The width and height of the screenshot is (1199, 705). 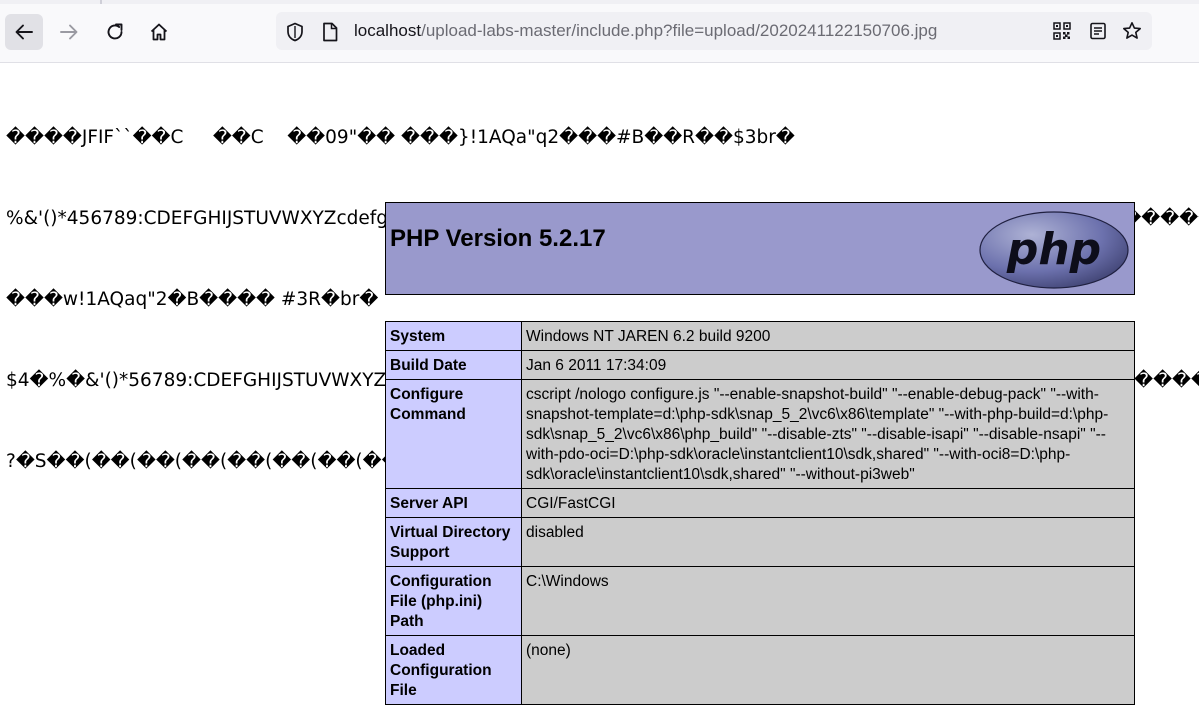 I want to click on row-label: Build Date, so click(x=453, y=365).